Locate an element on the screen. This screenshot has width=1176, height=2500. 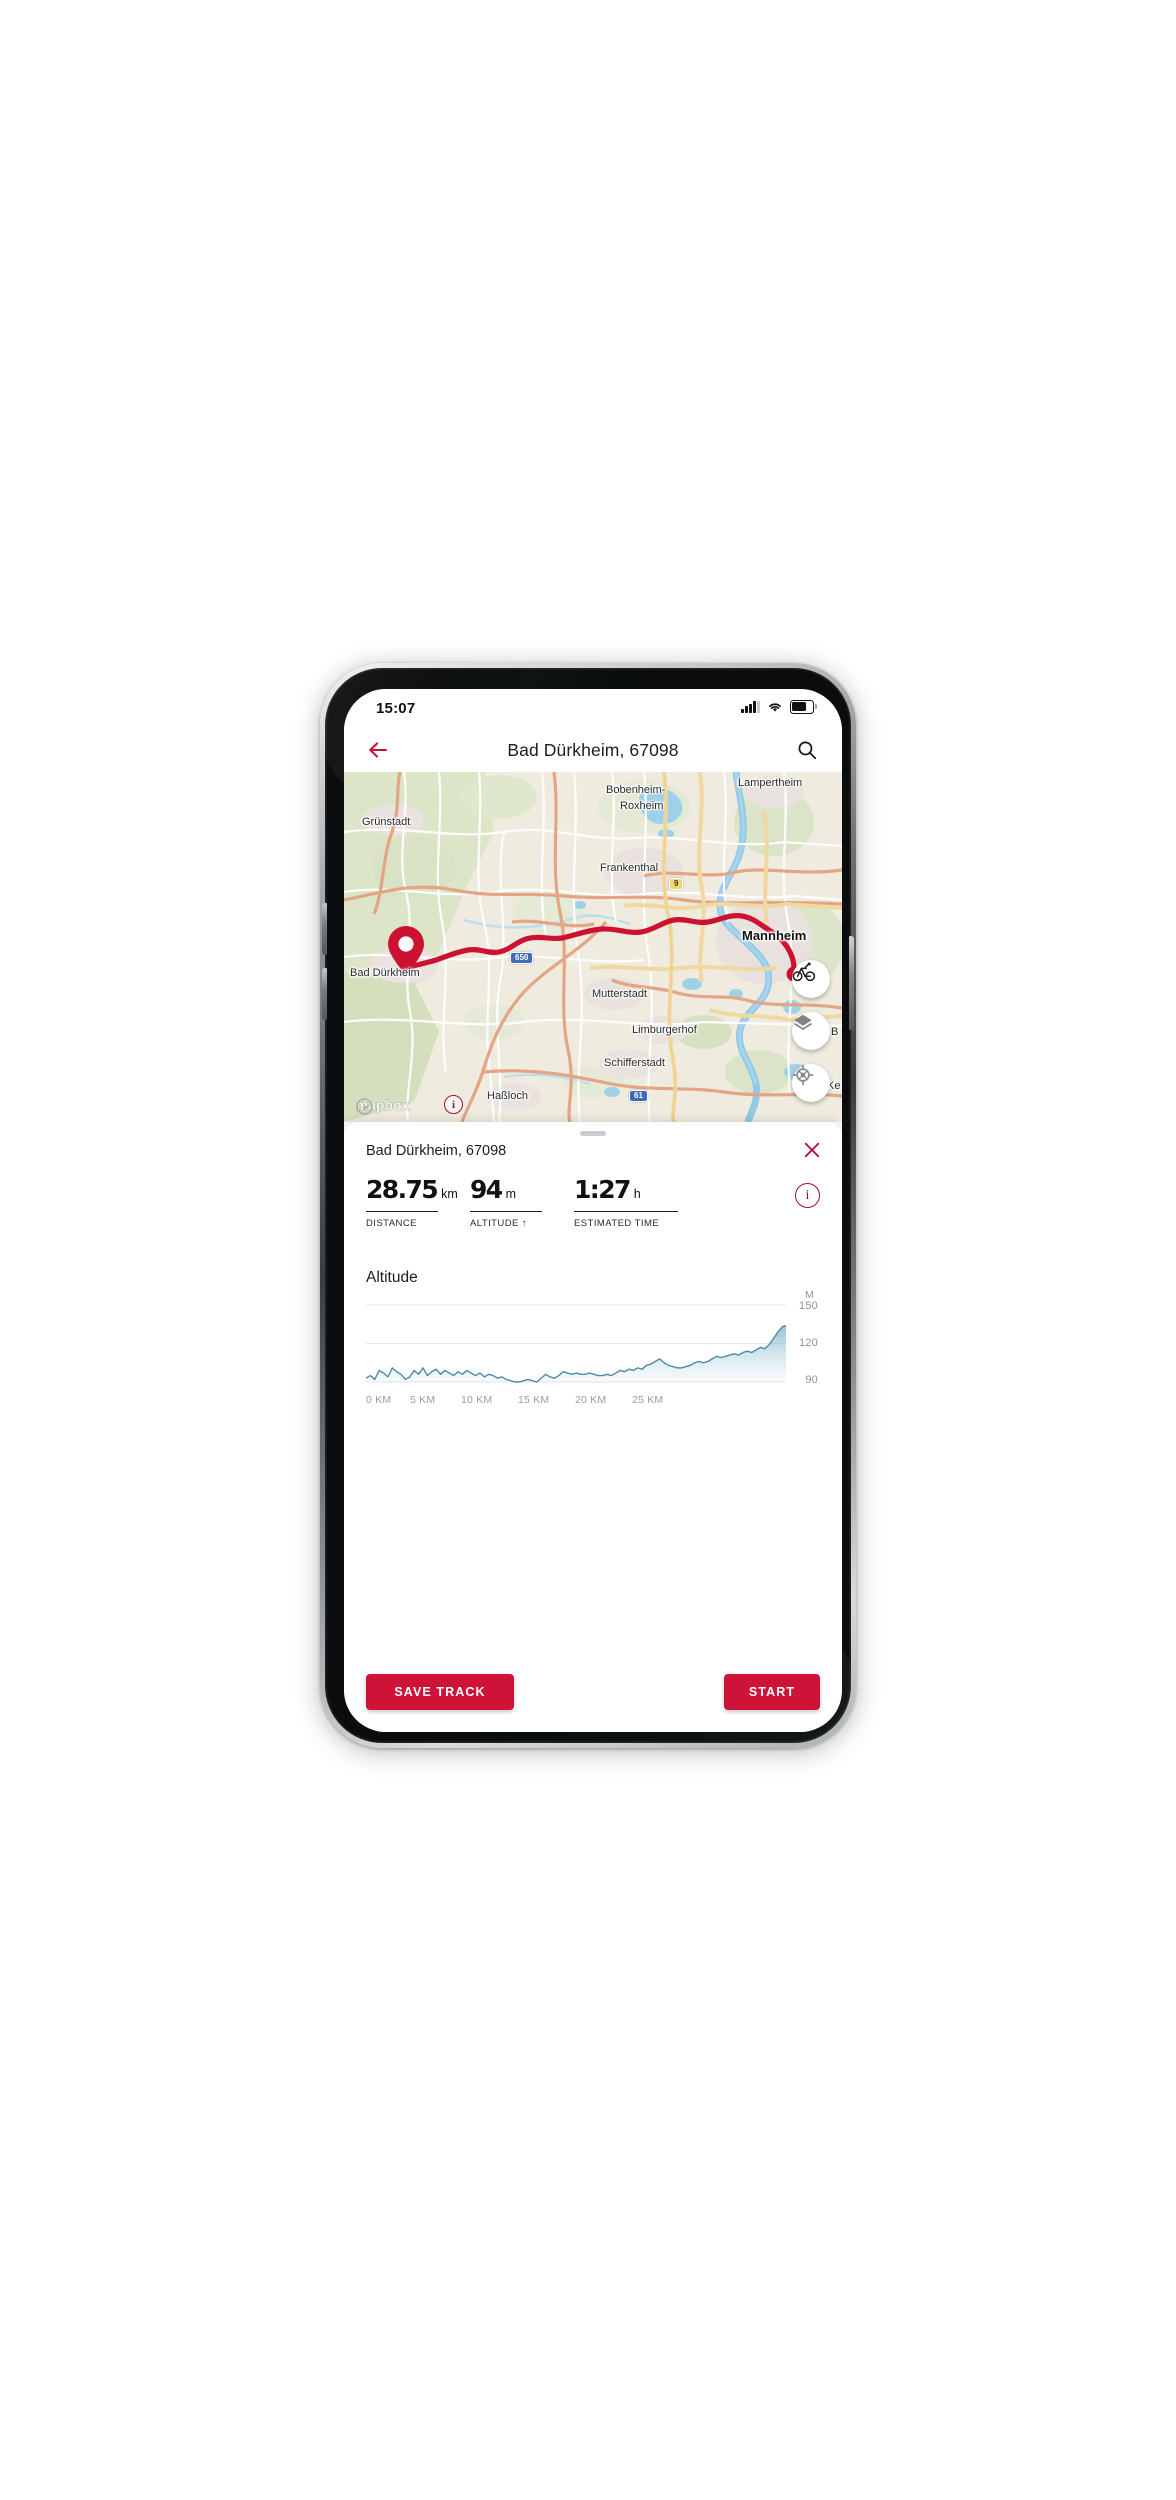
chart-y-axis: M 150 120 90 is located at coordinates (803, 1338).